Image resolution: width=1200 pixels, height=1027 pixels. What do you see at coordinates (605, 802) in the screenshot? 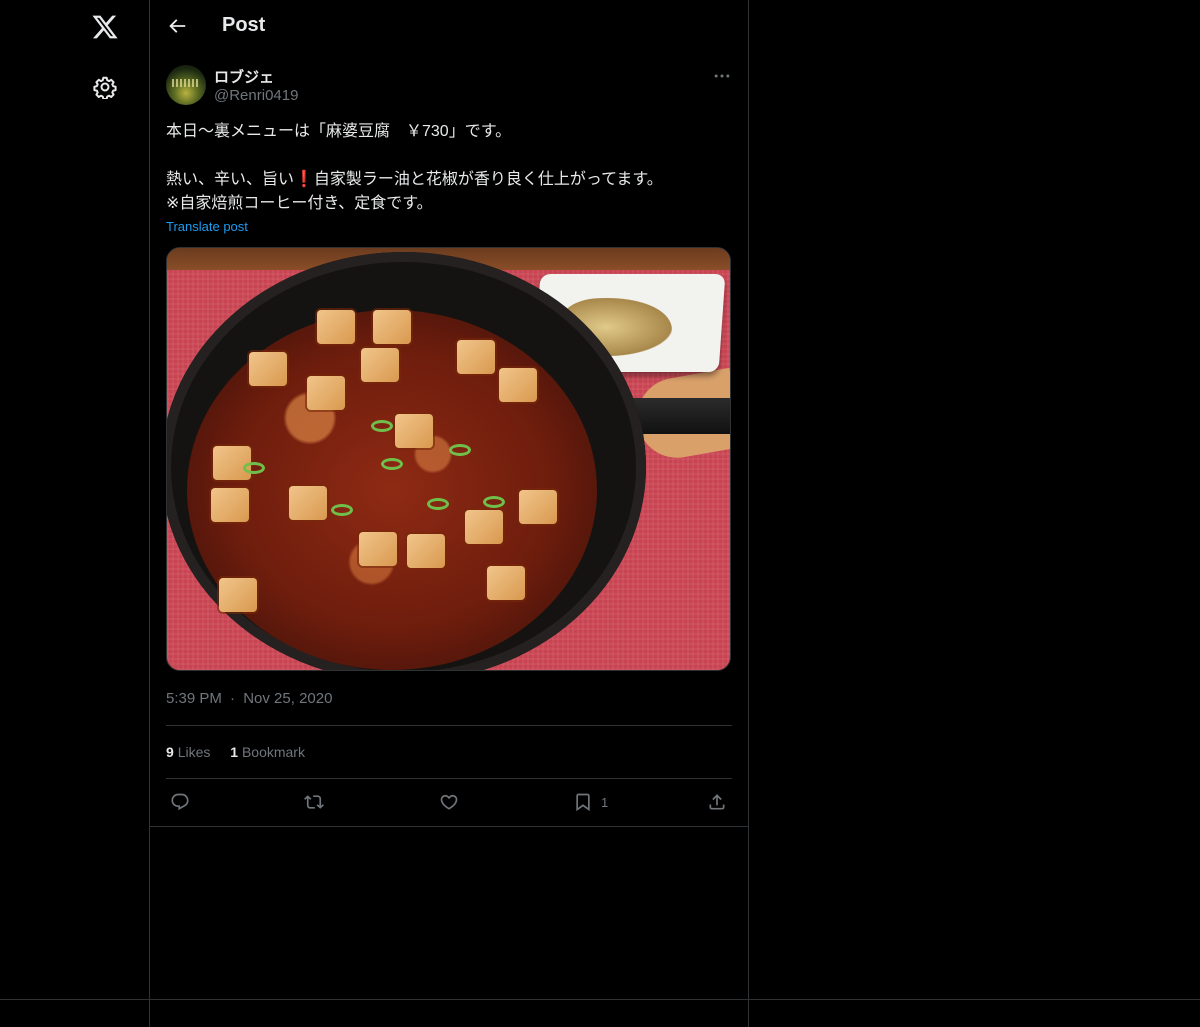
I see `bookmark-count: 1` at bounding box center [605, 802].